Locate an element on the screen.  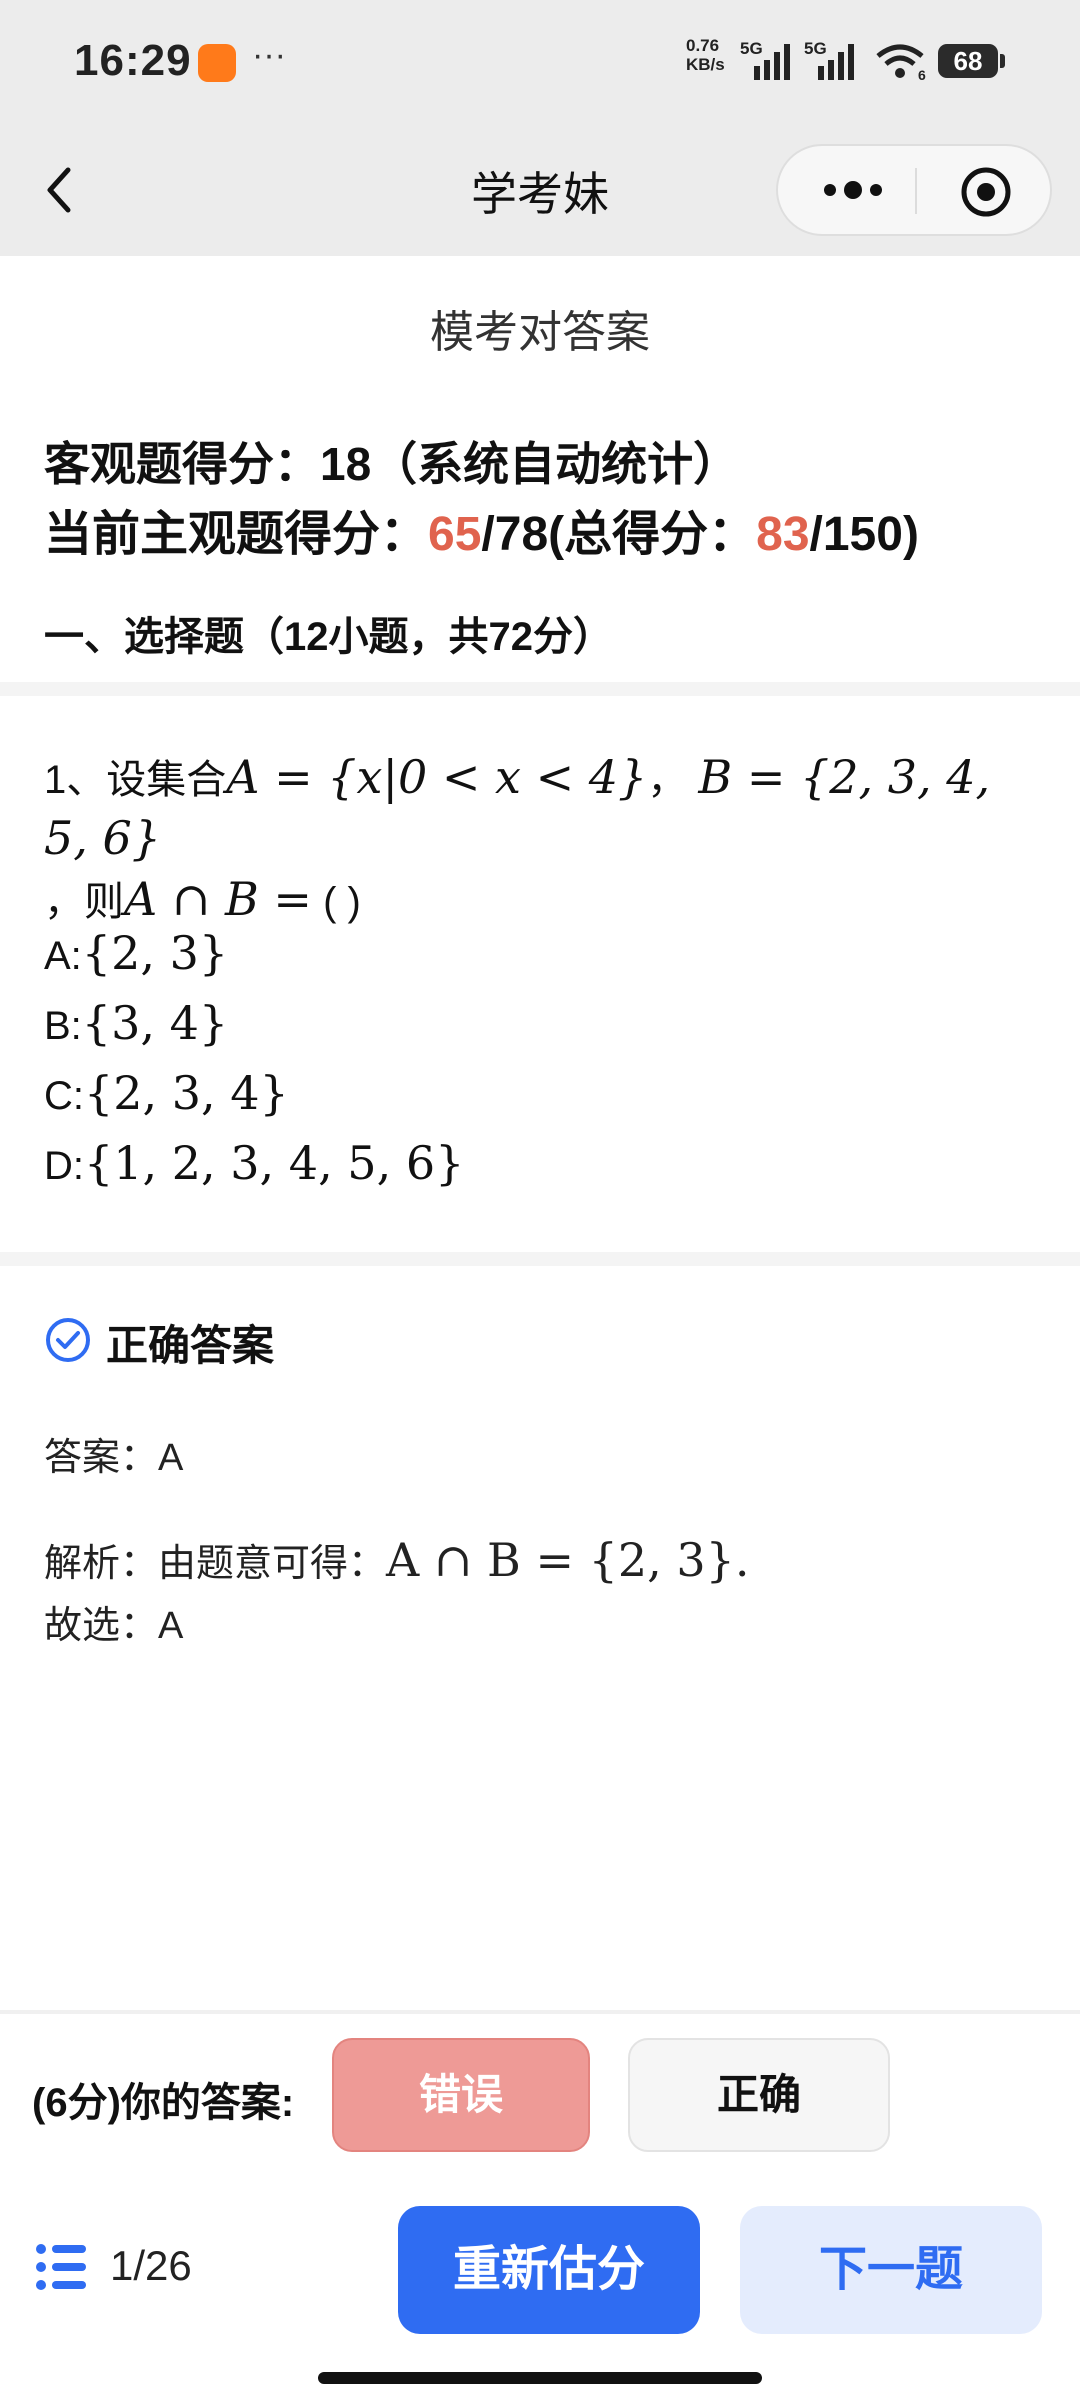
option-a: A:{2, 3} is located at coordinates (136, 953).